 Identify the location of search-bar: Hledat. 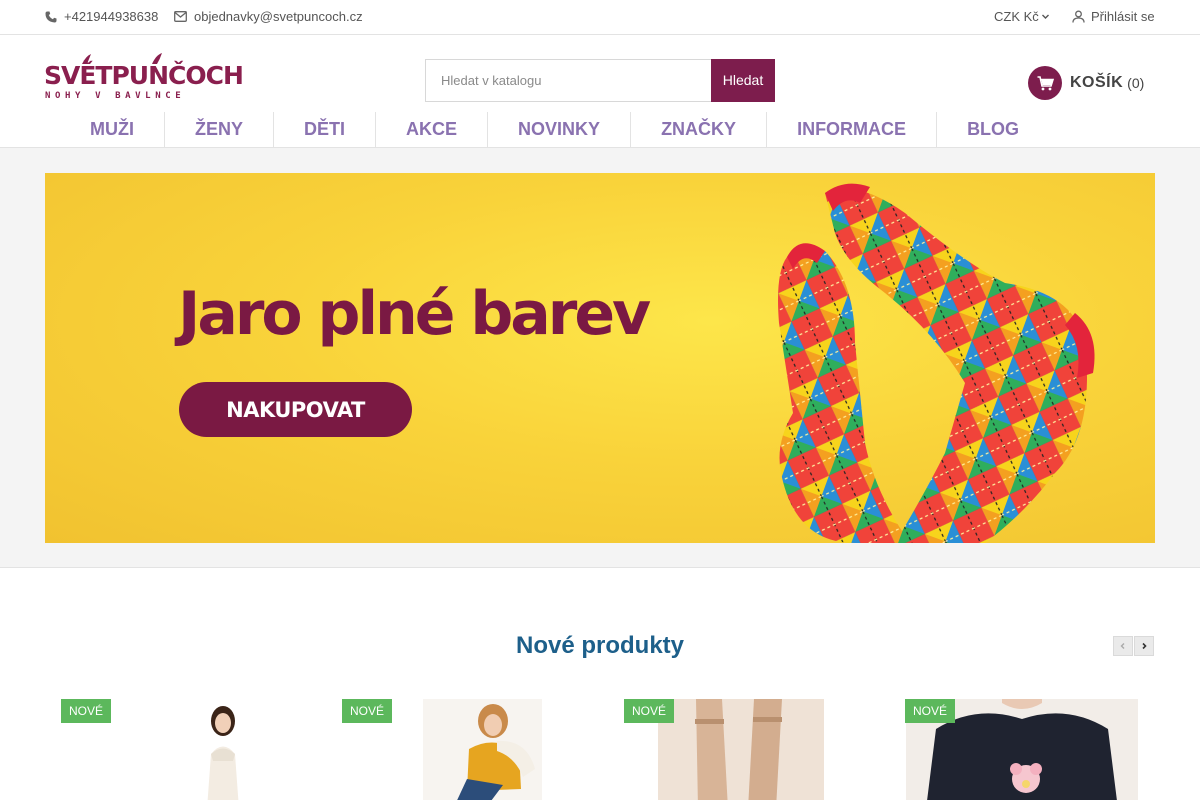
(600, 80).